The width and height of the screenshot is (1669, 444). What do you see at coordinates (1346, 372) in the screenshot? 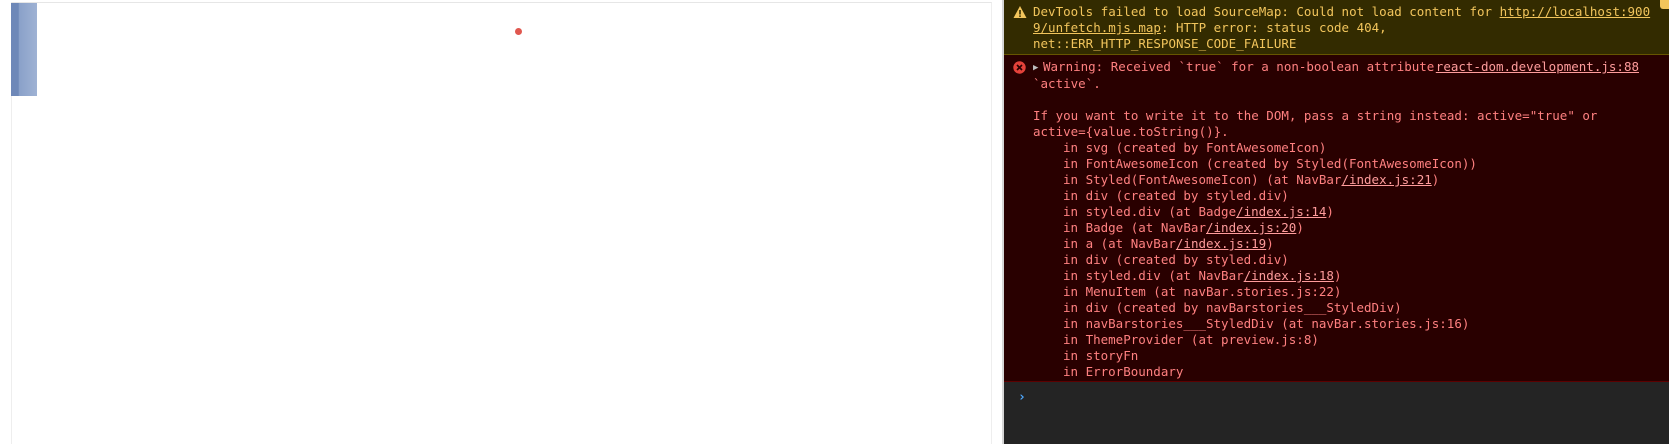
I see `stack-frame: in ErrorBoundary` at bounding box center [1346, 372].